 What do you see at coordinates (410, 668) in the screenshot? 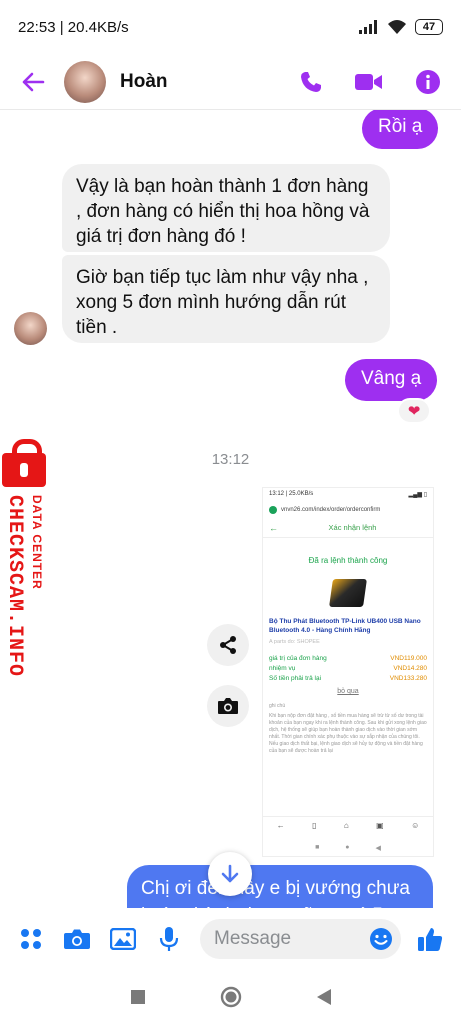
I see `shot-row-value: VND14.280` at bounding box center [410, 668].